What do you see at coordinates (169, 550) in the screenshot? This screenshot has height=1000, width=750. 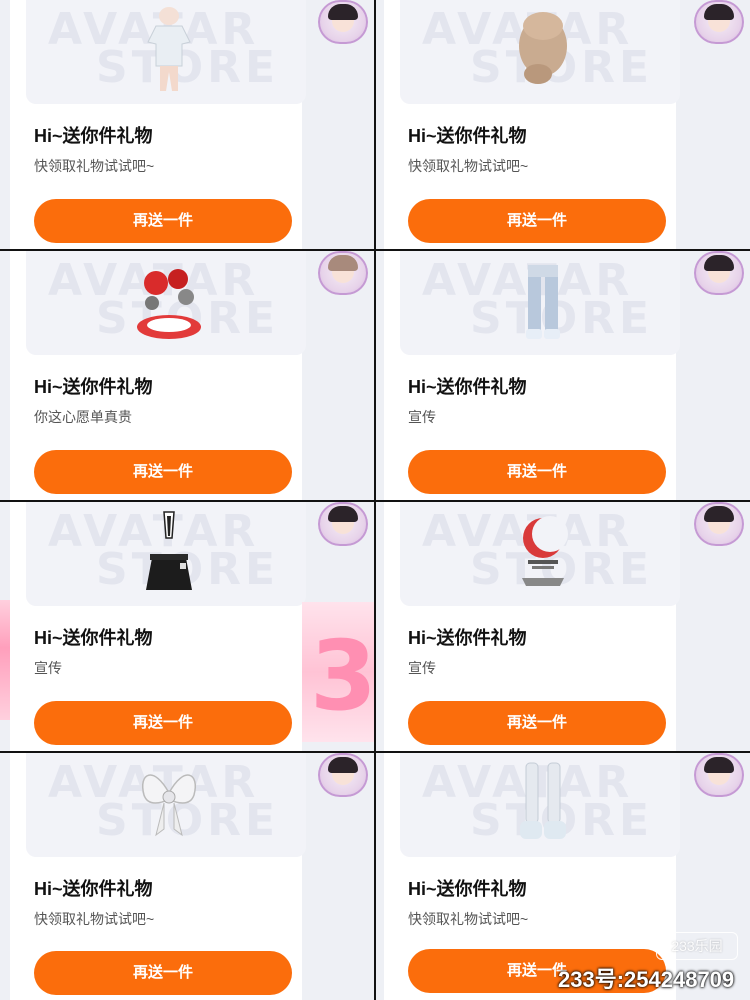 I see `skirt-icon` at bounding box center [169, 550].